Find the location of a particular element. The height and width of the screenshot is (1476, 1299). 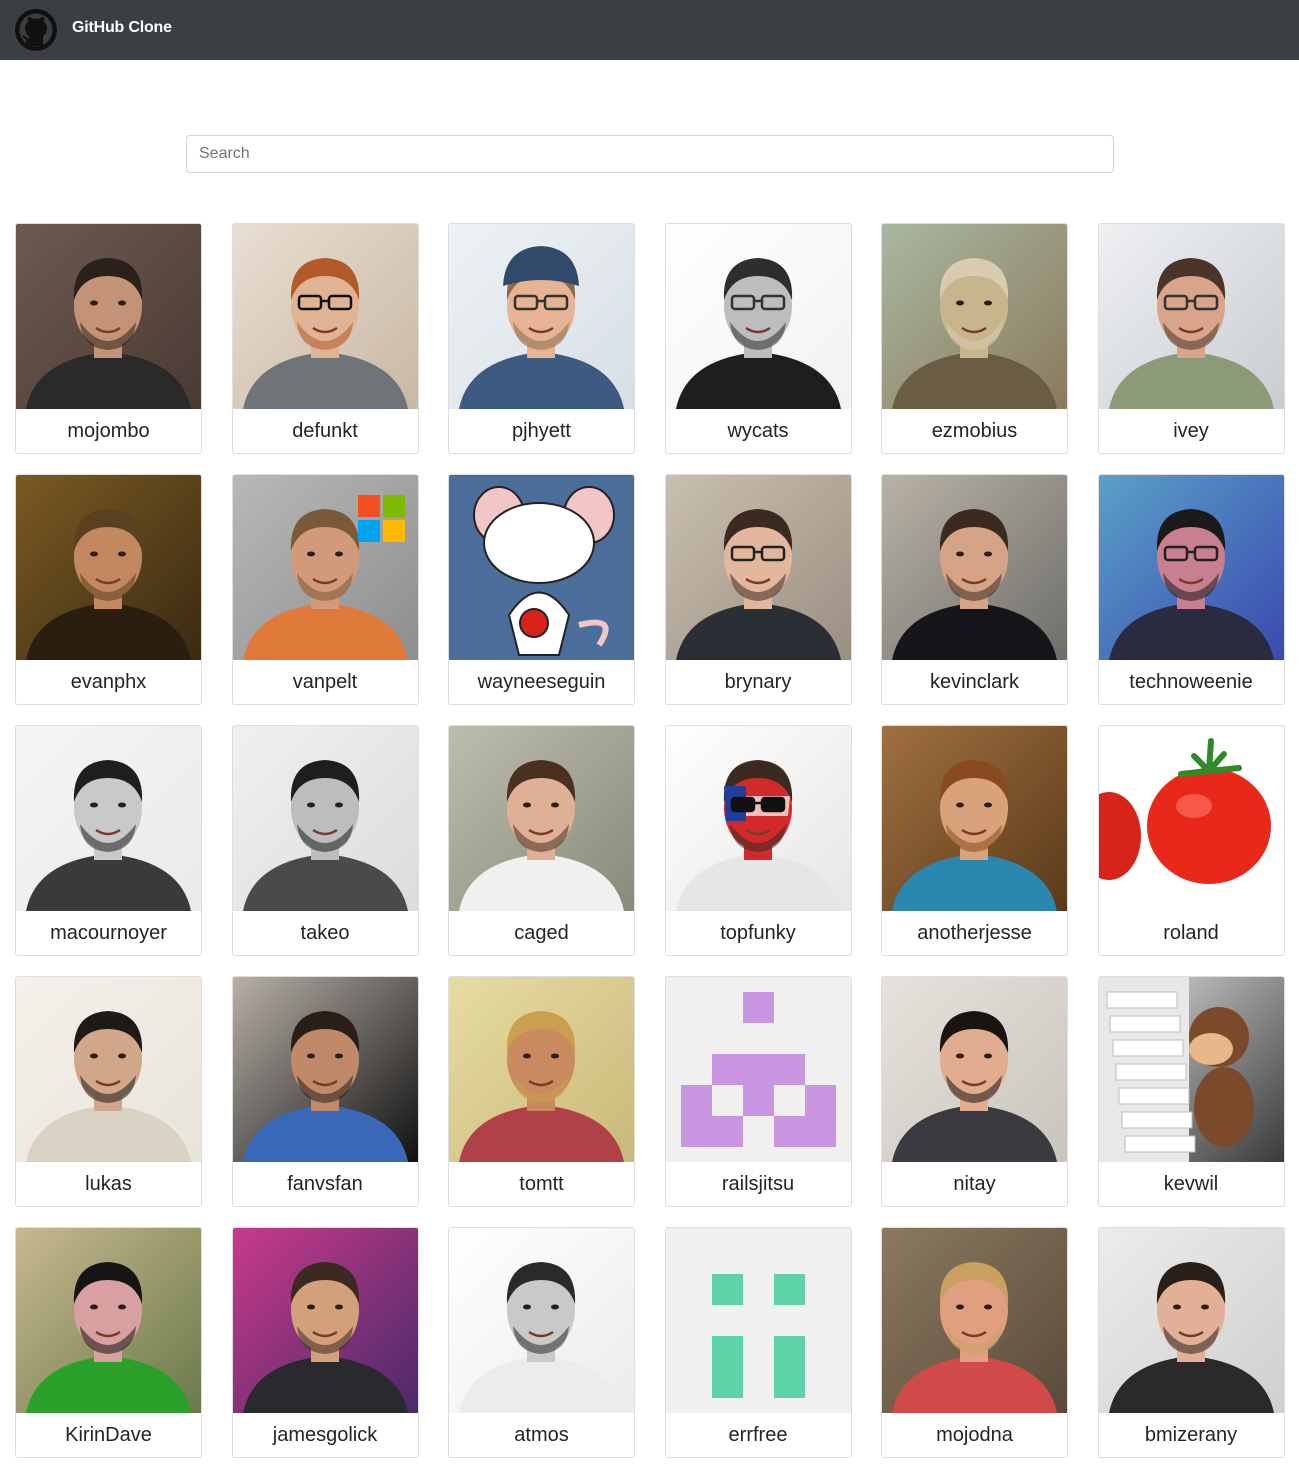

user-login: vanpelt is located at coordinates (325, 682).